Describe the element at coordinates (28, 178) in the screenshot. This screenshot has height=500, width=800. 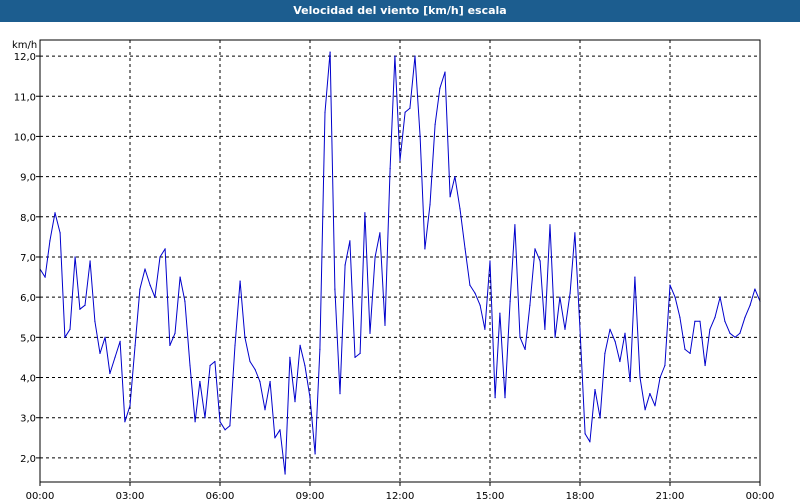
I see `y-tick-label: 9,0` at that location.